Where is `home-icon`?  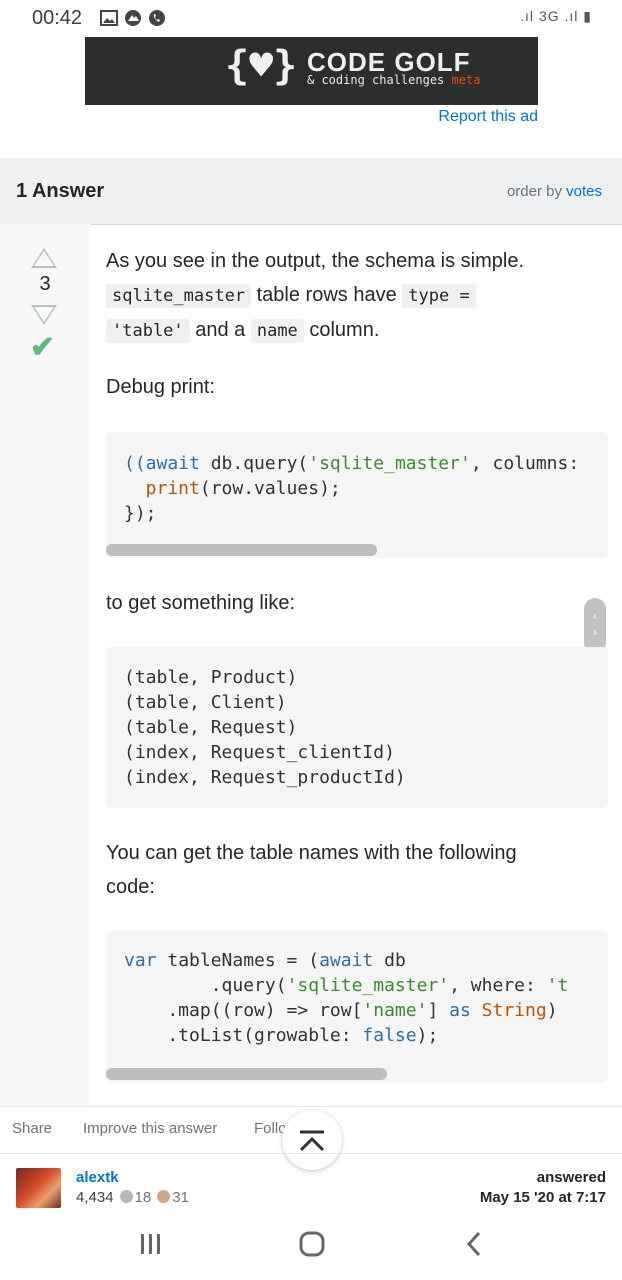 home-icon is located at coordinates (312, 1244).